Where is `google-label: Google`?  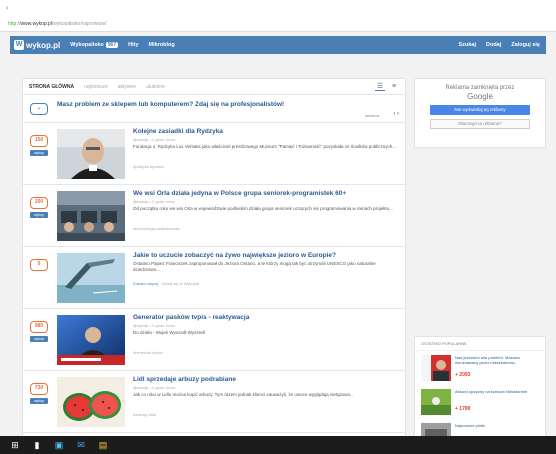 google-label: Google is located at coordinates (480, 96).